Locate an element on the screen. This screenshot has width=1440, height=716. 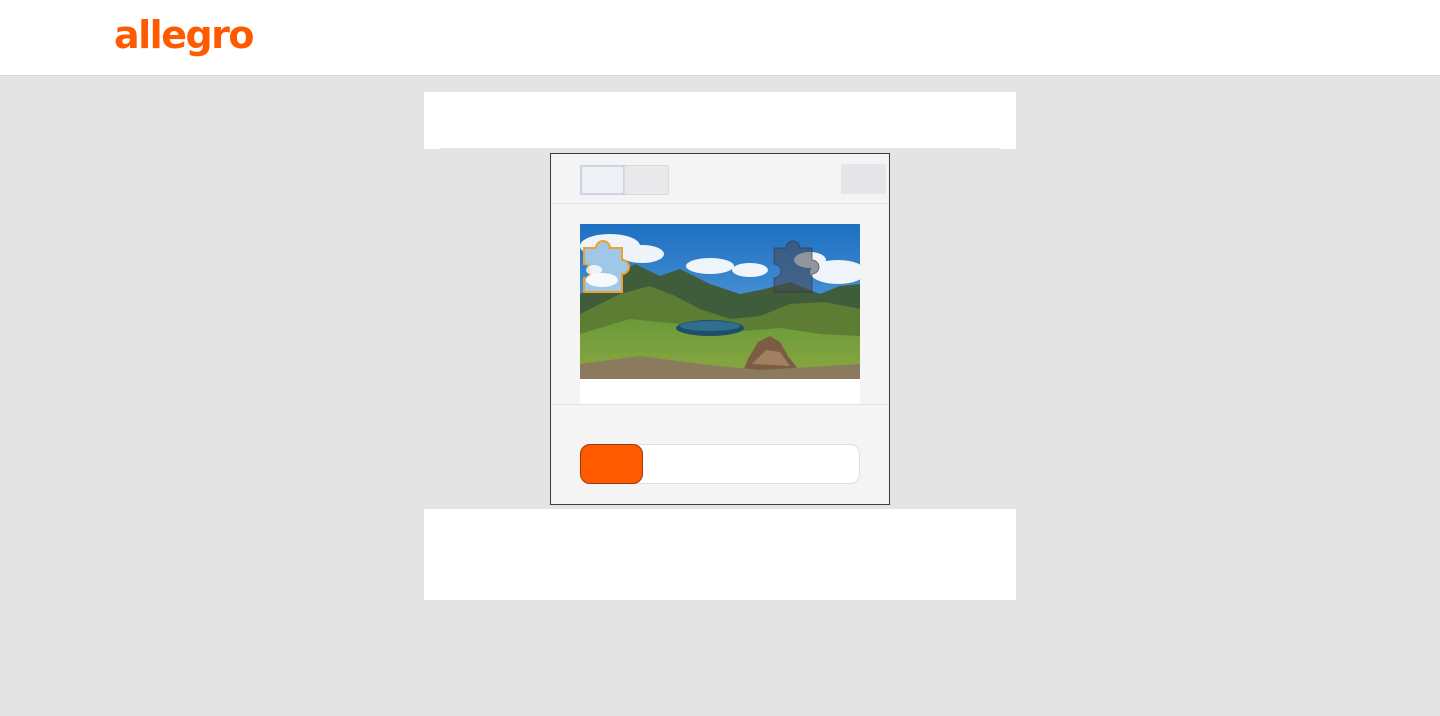
puzzle-area is located at coordinates (720, 314).